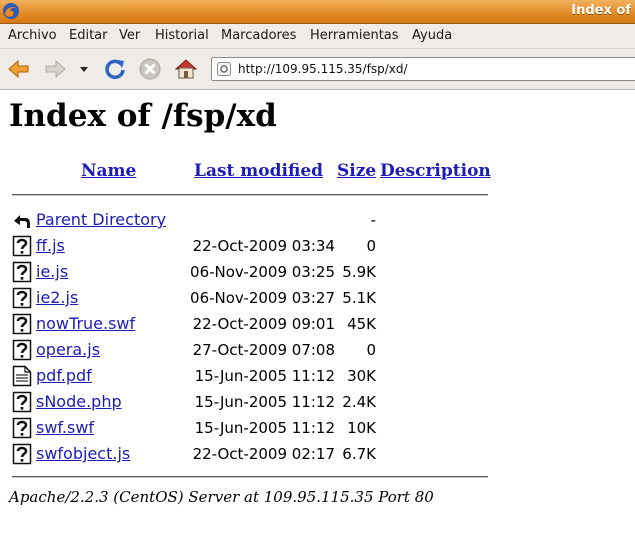 This screenshot has width=635, height=559. I want to click on home-icon, so click(186, 69).